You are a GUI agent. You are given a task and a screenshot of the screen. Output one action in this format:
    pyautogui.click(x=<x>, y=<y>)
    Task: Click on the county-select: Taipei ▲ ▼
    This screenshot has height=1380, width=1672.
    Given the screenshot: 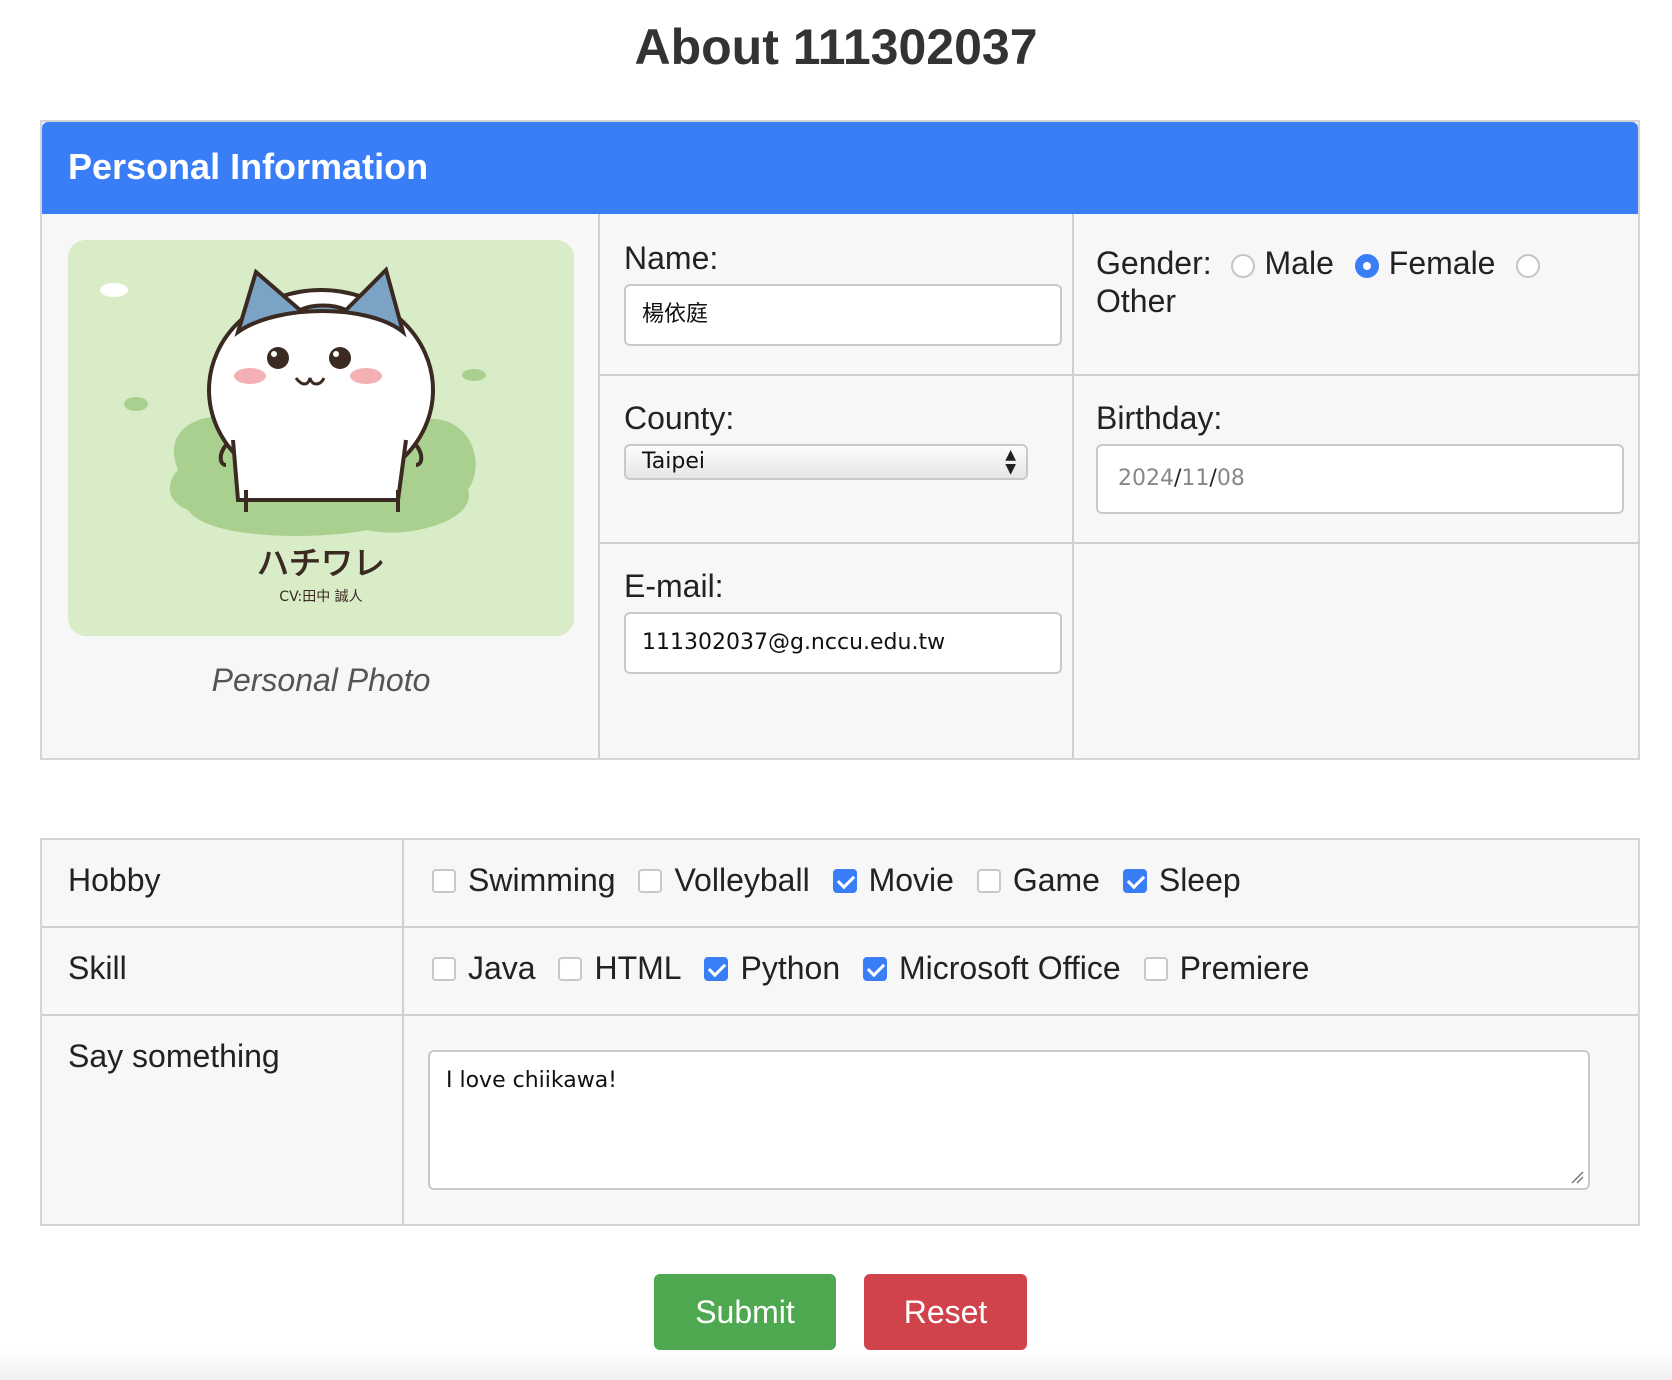 What is the action you would take?
    pyautogui.click(x=826, y=462)
    